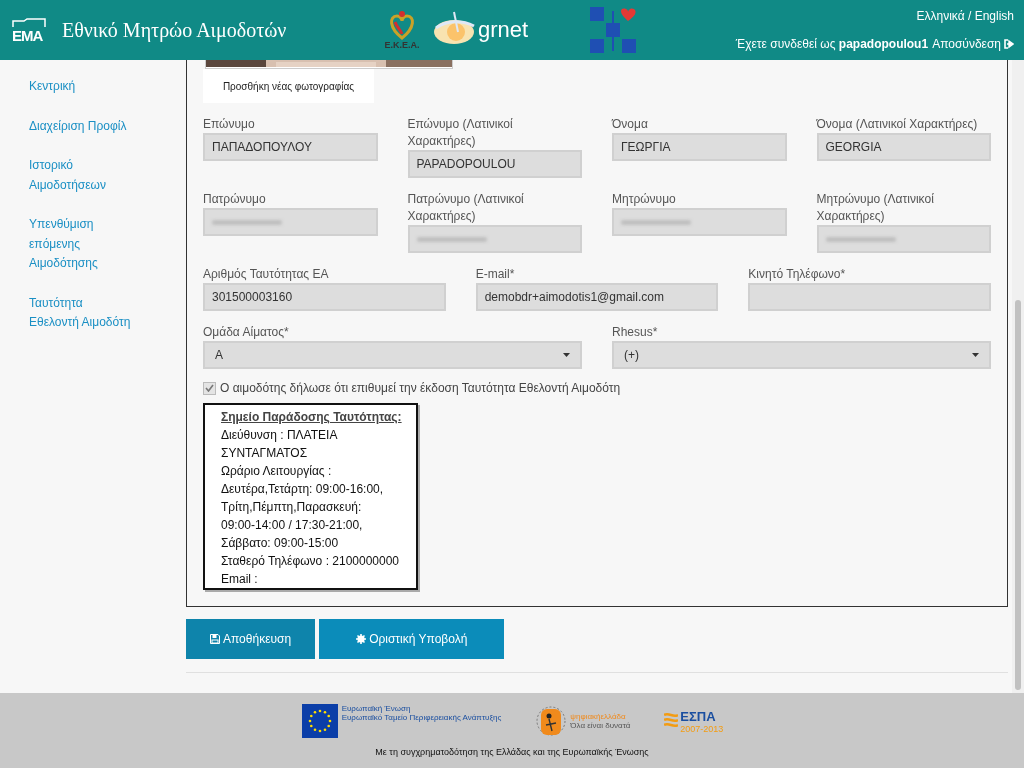 This screenshot has height=768, width=1024. Describe the element at coordinates (630, 124) in the screenshot. I see `field-label: Όνομα` at that location.